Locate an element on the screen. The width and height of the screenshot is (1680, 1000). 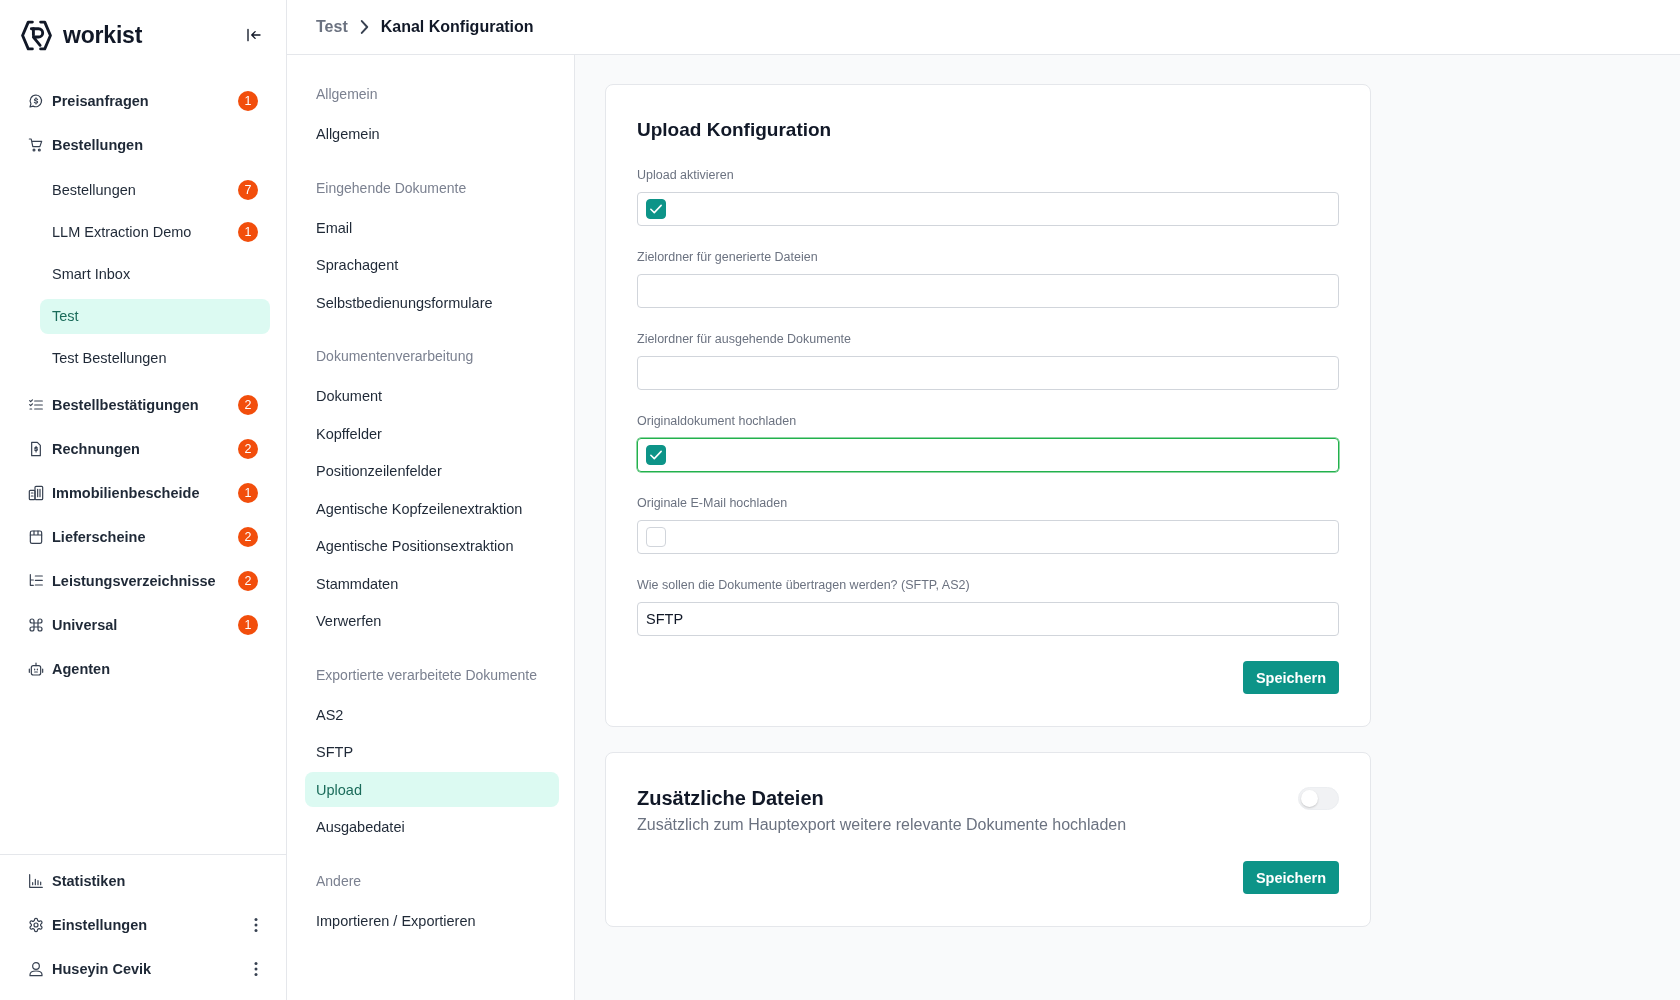
section-heading: Allgemein is located at coordinates (347, 94).